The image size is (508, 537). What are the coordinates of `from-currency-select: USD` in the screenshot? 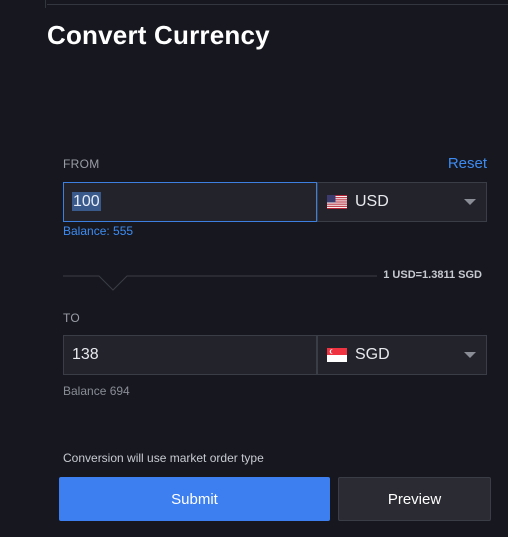 It's located at (402, 202).